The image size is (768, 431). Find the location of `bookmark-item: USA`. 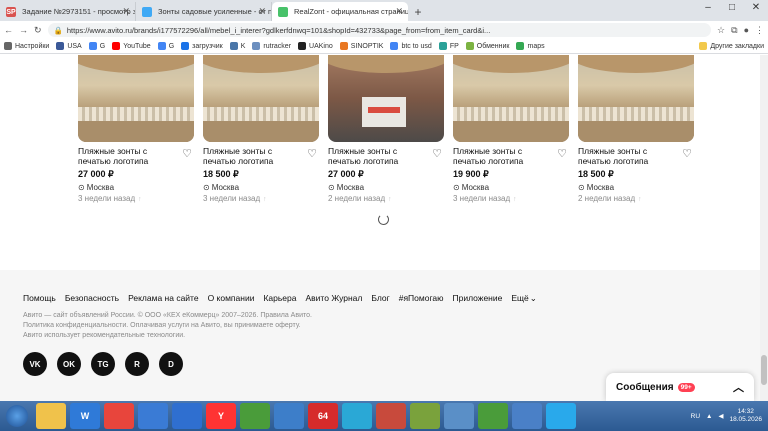

bookmark-item: USA is located at coordinates (69, 46).